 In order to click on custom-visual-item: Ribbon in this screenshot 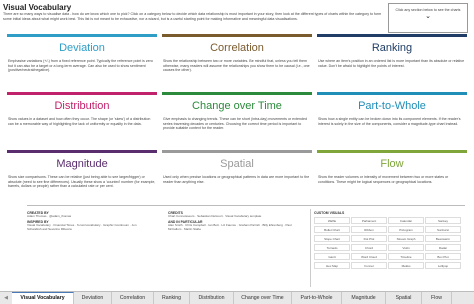, I will do `click(369, 229)`.